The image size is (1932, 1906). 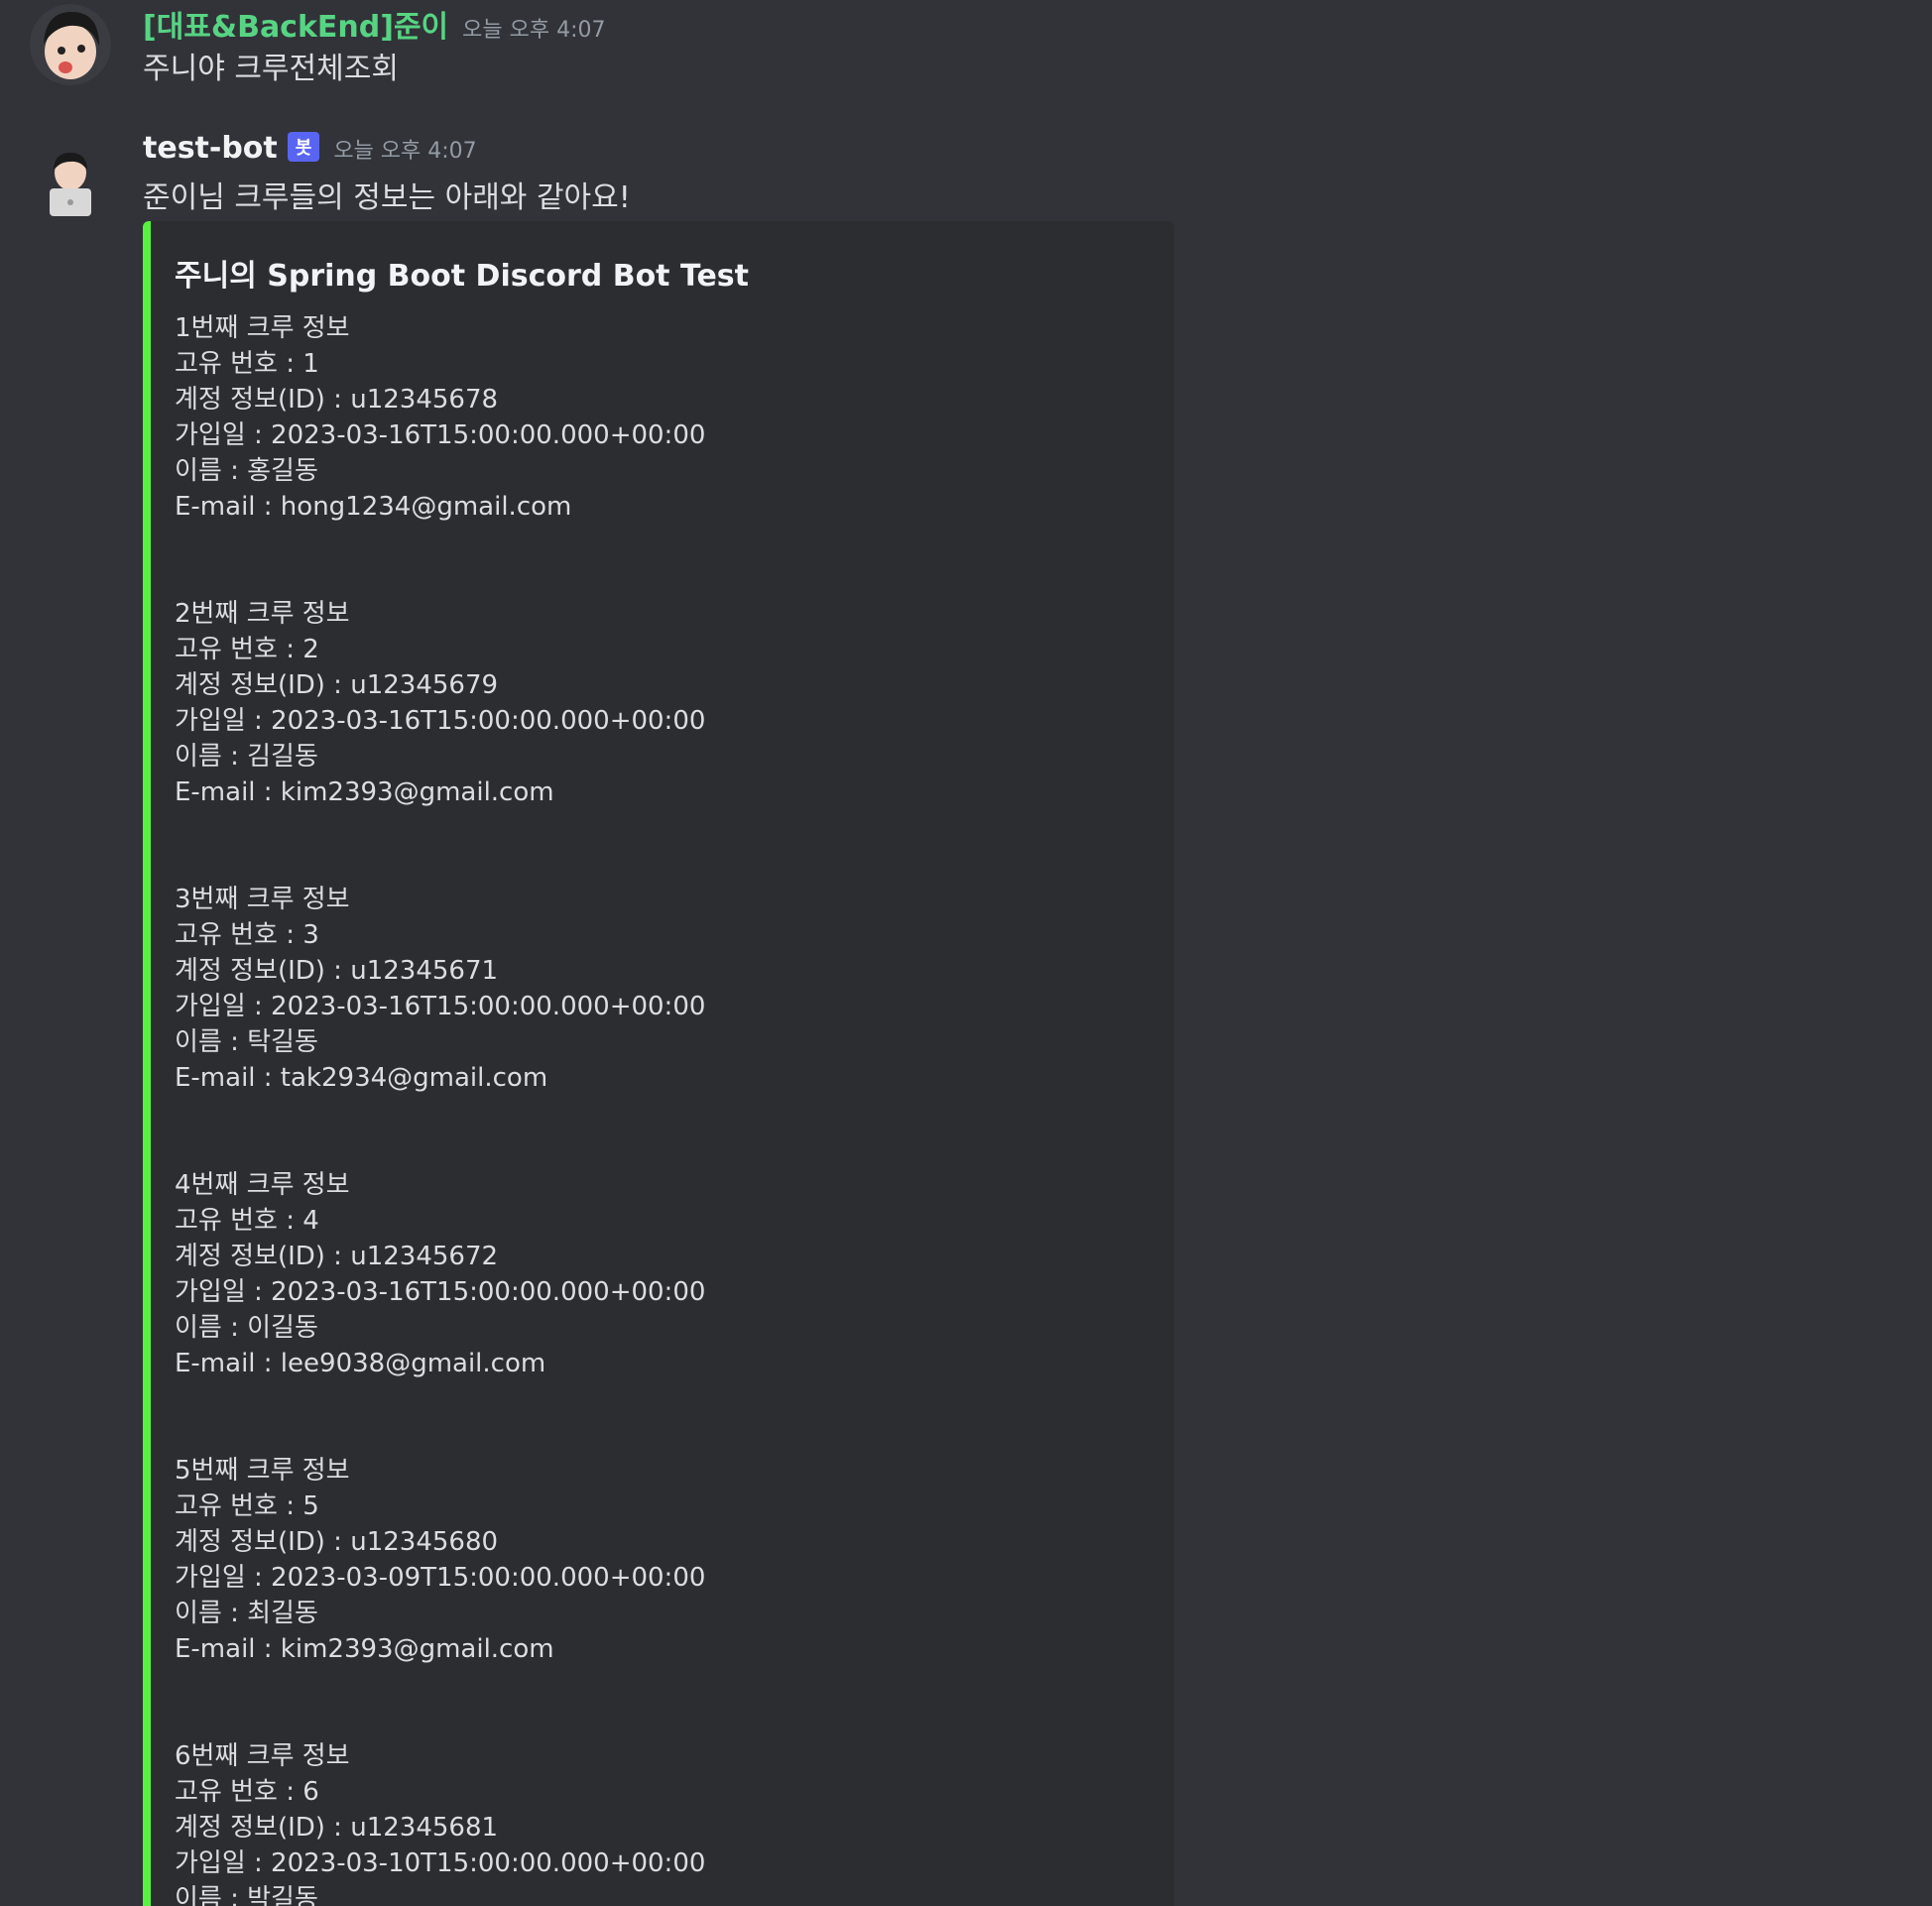 I want to click on message-header: [대표&BackEnd]준이 오늘 오후 4:07, so click(x=374, y=24).